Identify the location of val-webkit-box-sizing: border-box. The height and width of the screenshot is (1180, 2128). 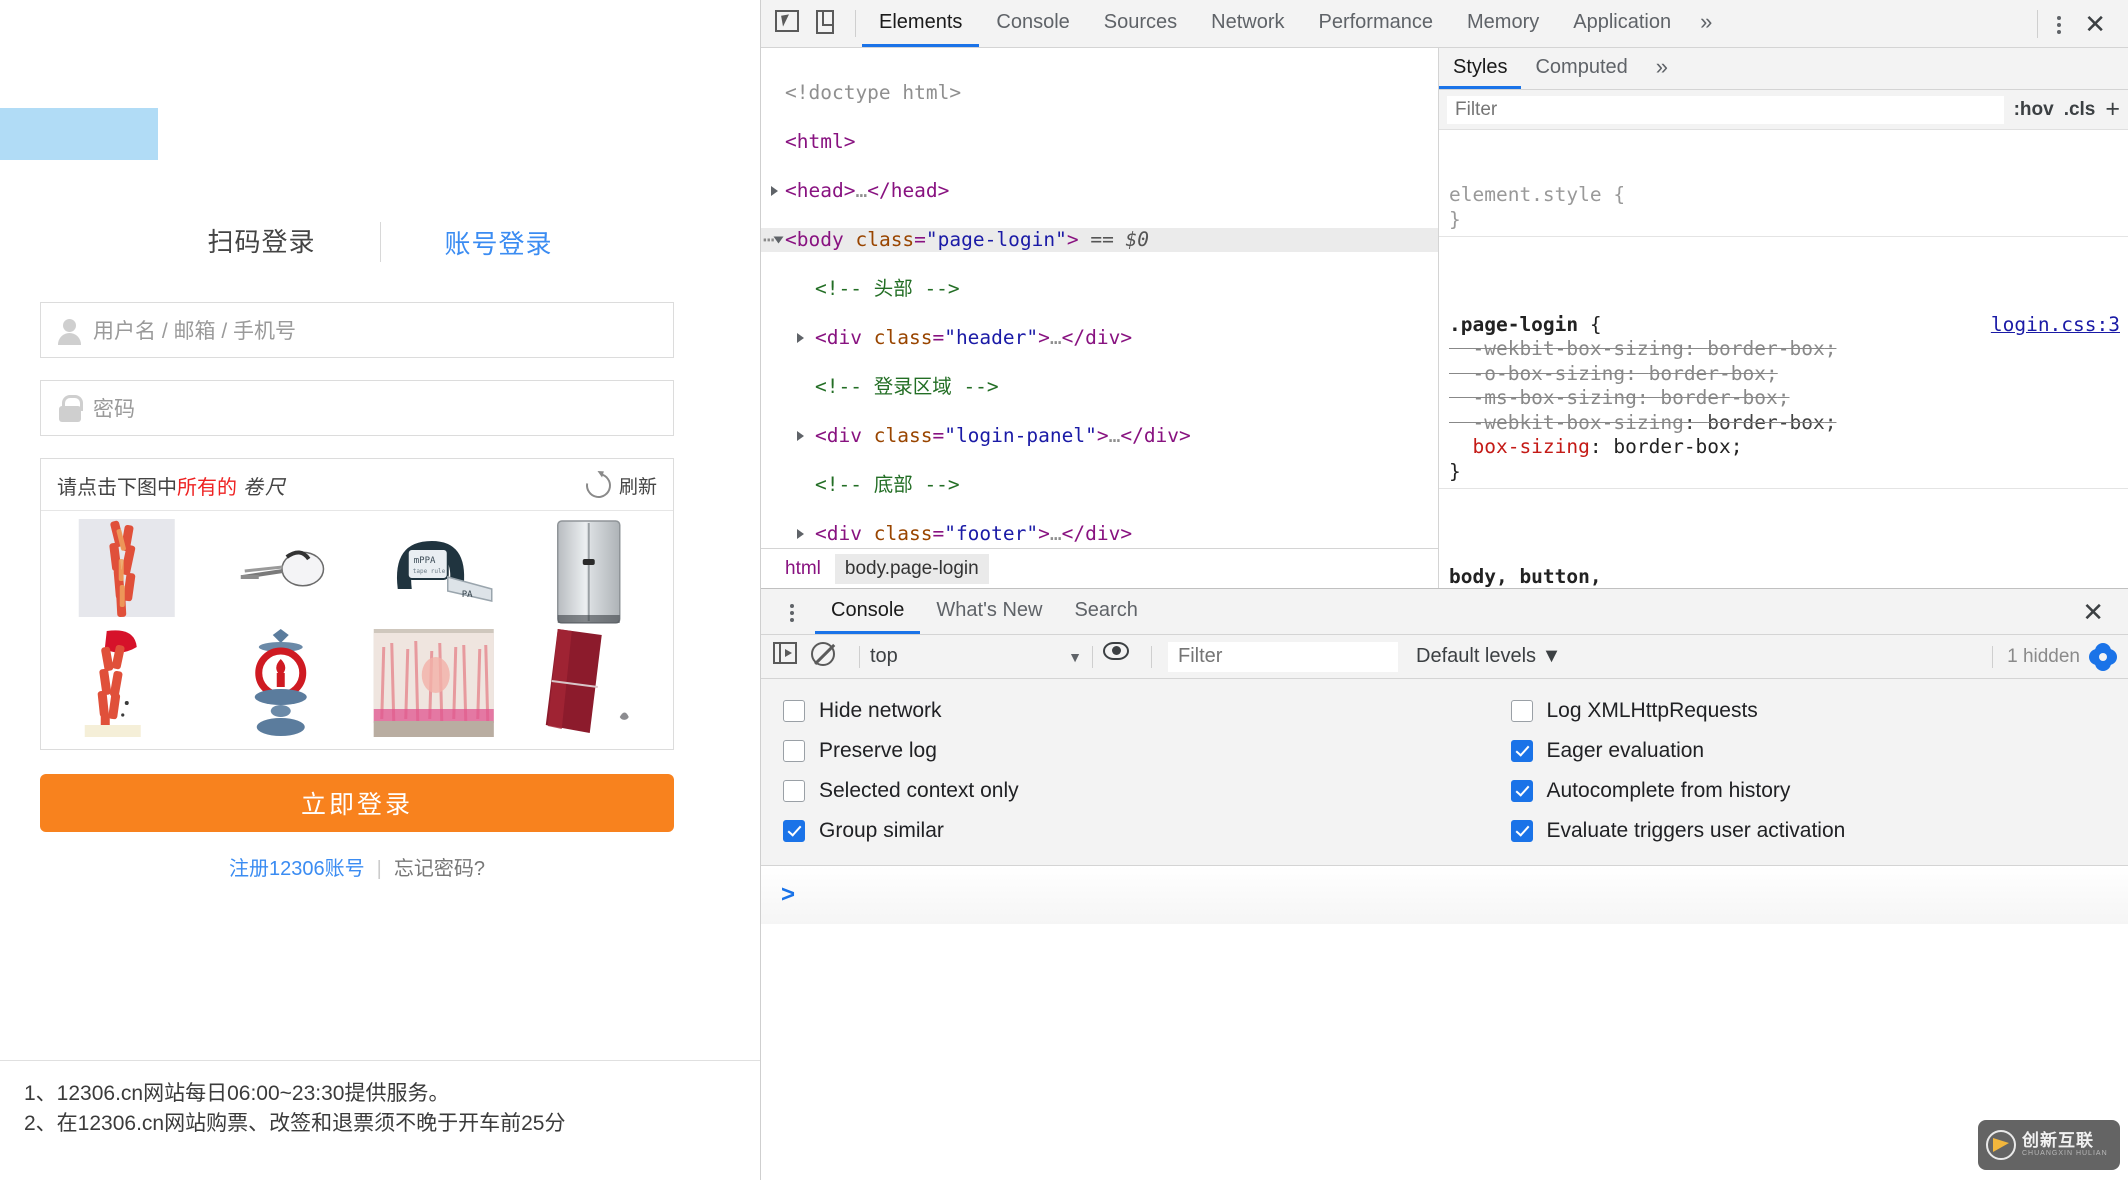
(1766, 422).